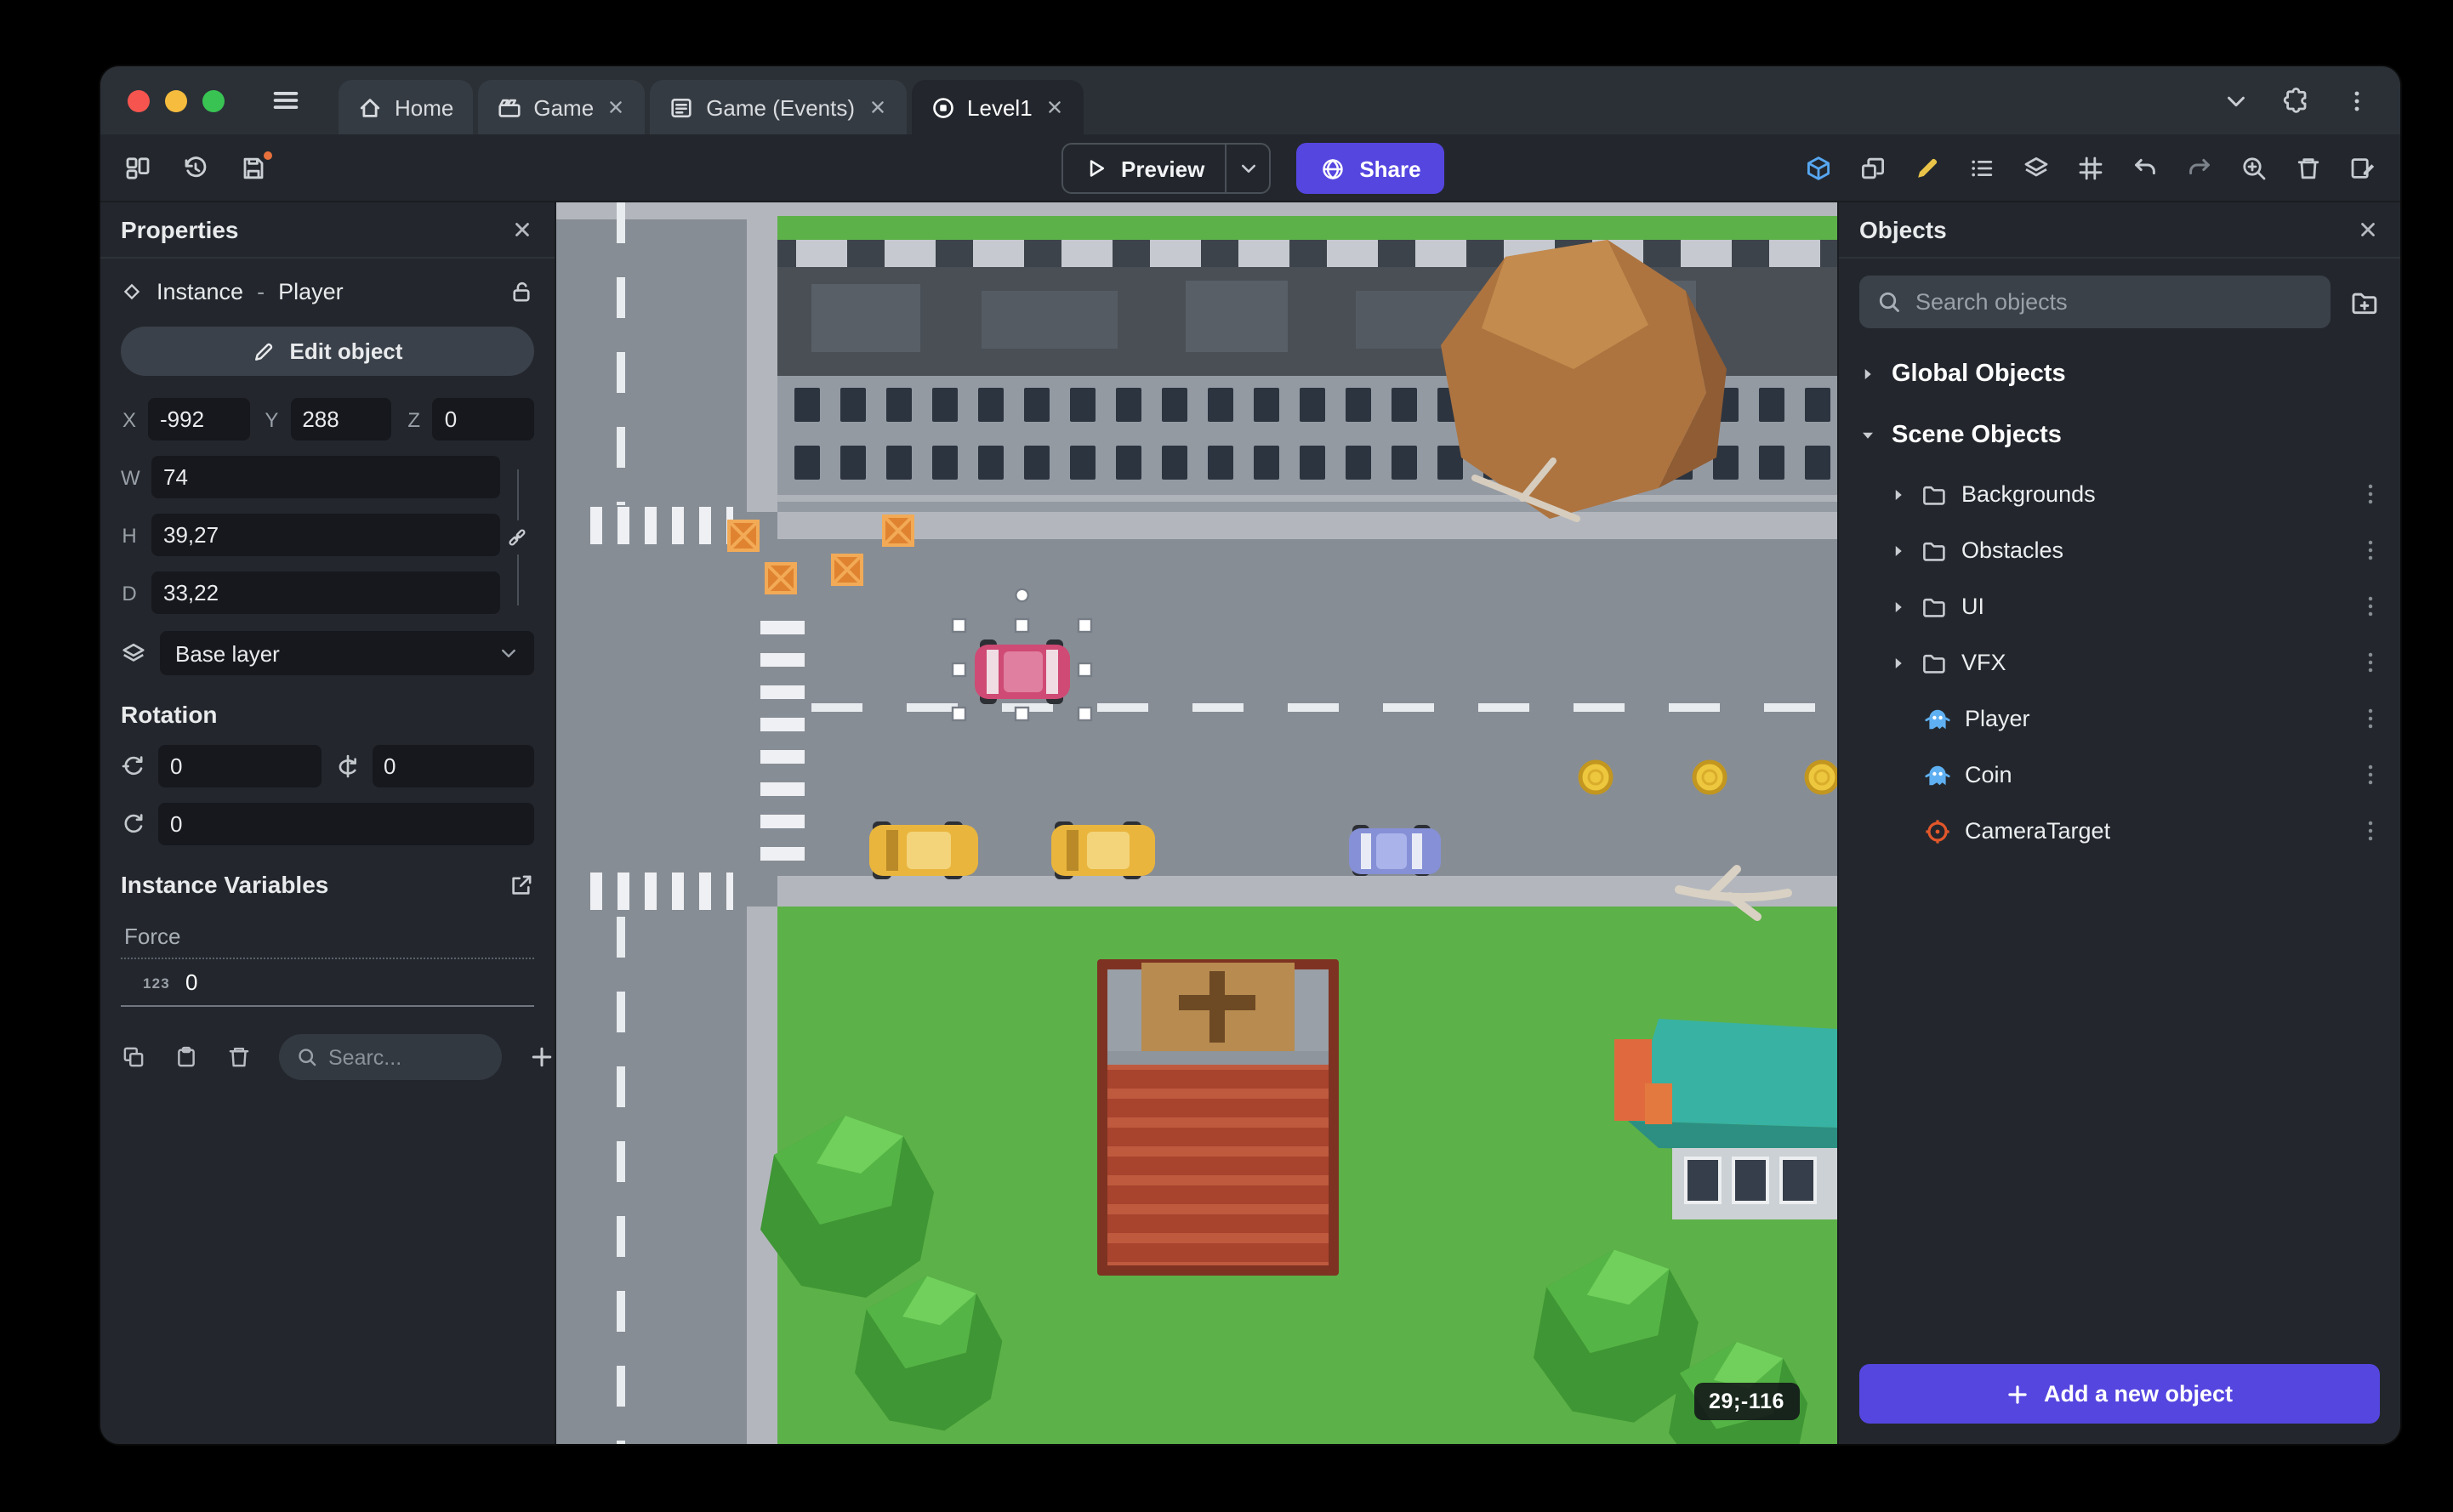  What do you see at coordinates (2296, 100) in the screenshot?
I see `extensions-icon` at bounding box center [2296, 100].